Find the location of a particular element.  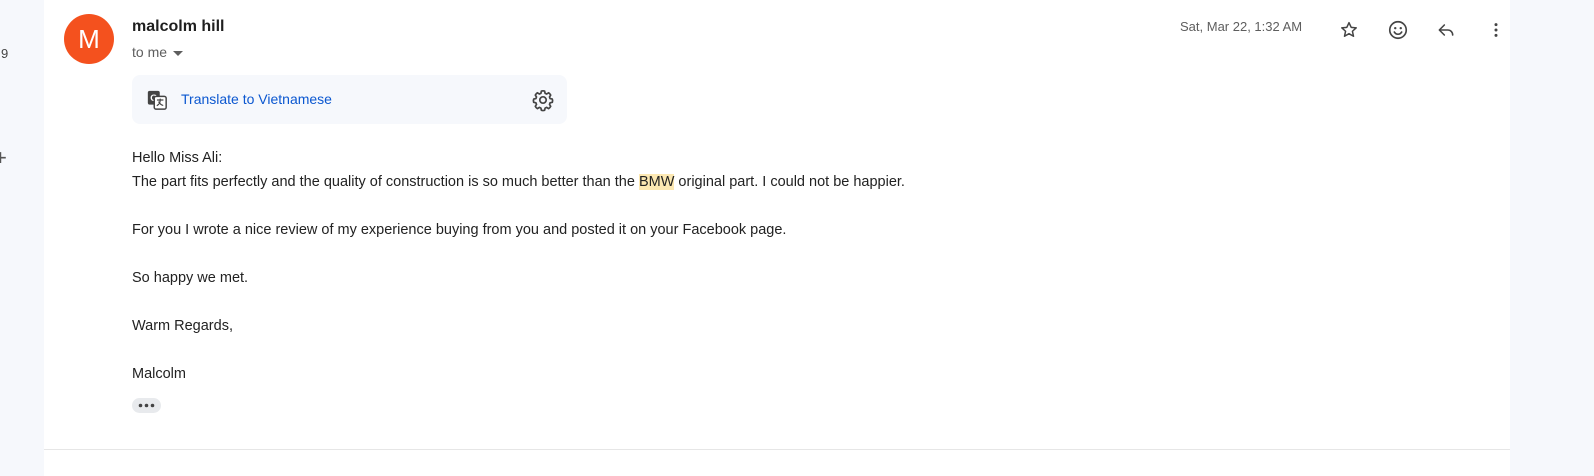

recipient-details-toggle: to me is located at coordinates (158, 52).